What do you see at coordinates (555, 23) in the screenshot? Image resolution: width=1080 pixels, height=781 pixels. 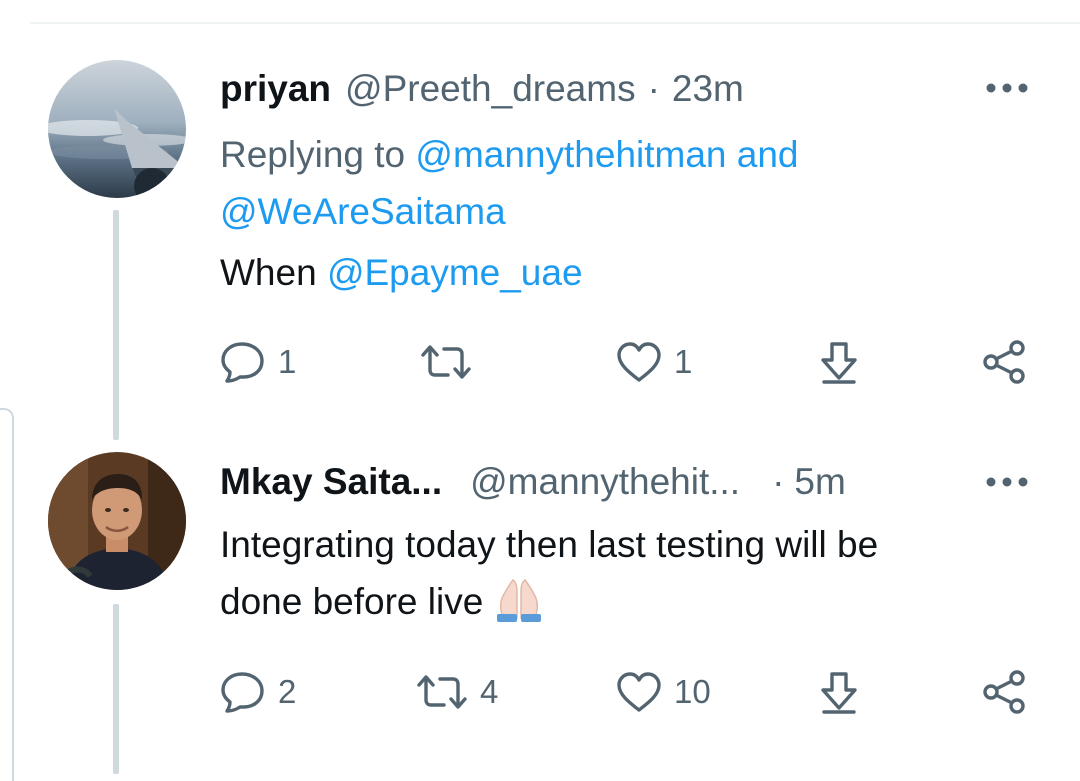 I see `top-divider` at bounding box center [555, 23].